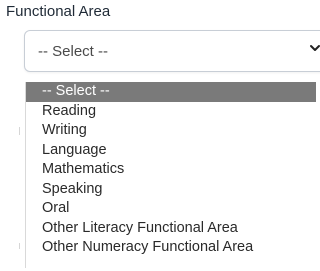 The width and height of the screenshot is (320, 271). I want to click on option-other-literacy: Other Literacy Functional Area, so click(171, 229).